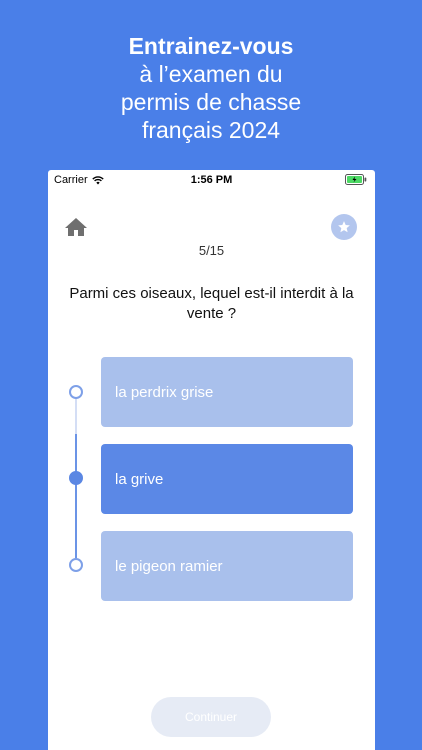  I want to click on headline-line-1: Entrainez-vous, so click(211, 46).